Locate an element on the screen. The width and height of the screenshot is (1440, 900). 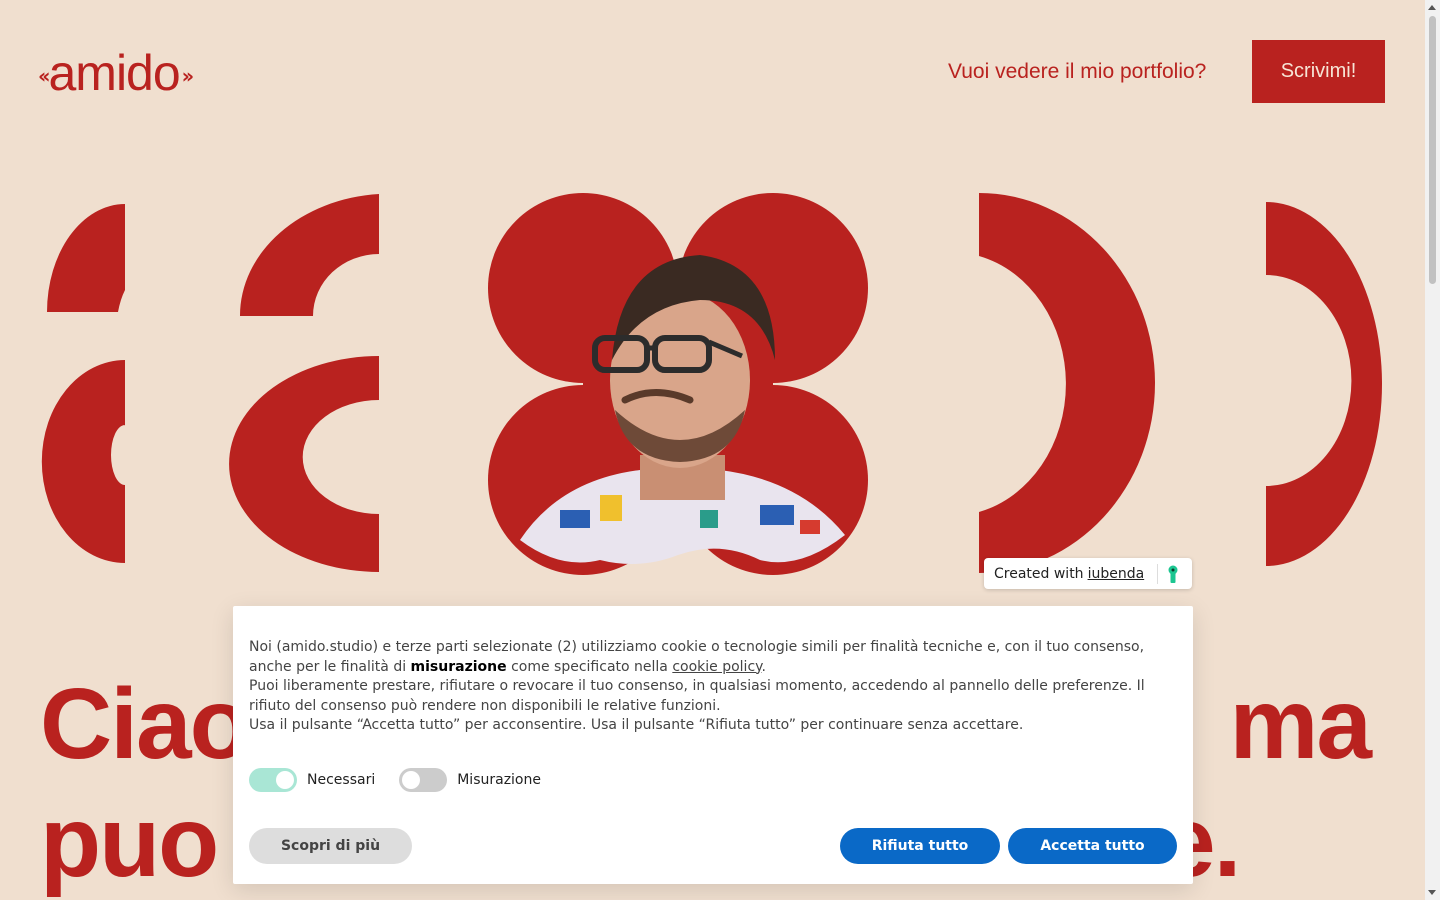
headline-line1-left: Ciao is located at coordinates (145, 724).